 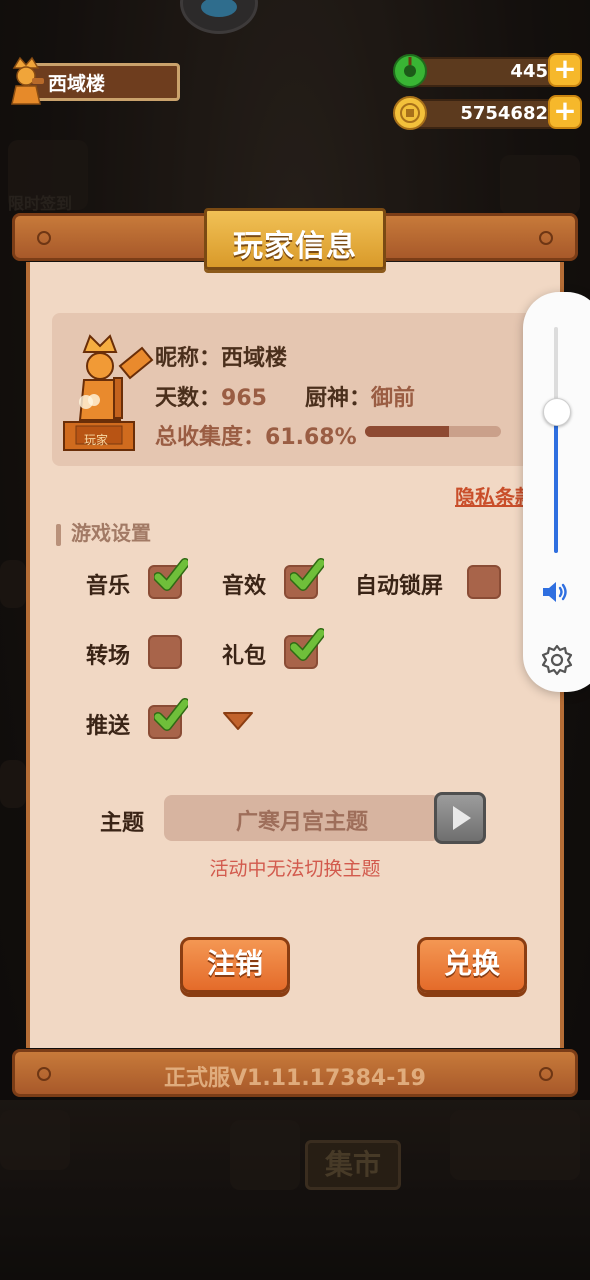 I want to click on music-checkbox, so click(x=168, y=578).